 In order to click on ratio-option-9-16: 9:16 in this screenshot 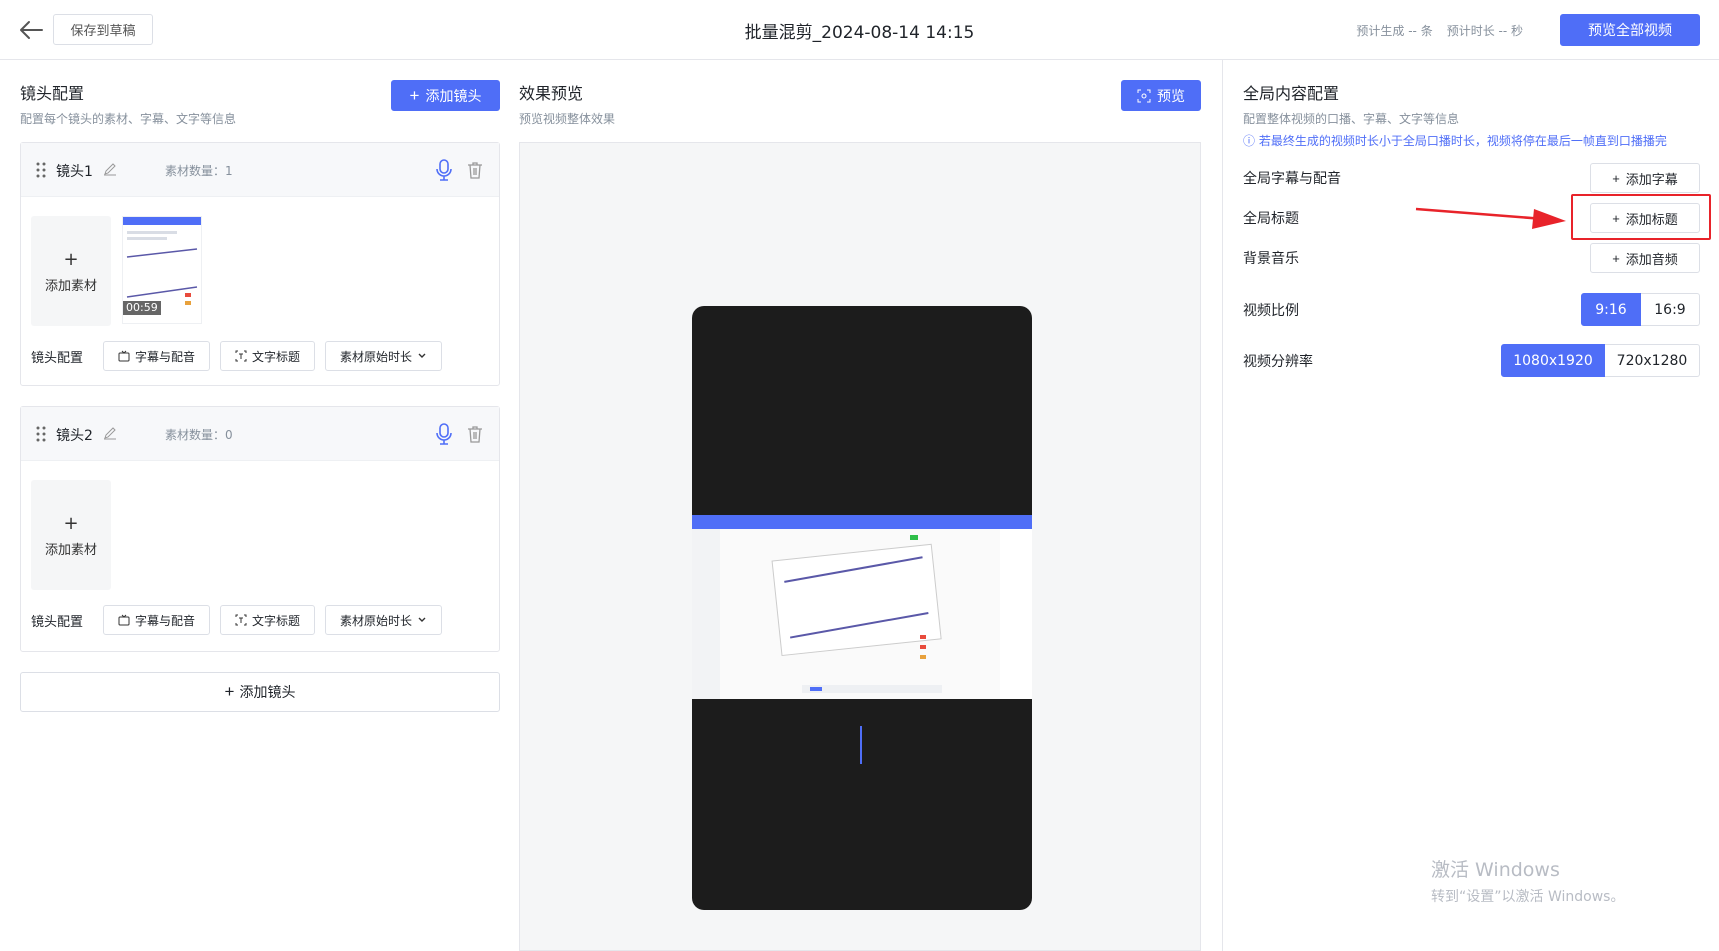, I will do `click(1611, 309)`.